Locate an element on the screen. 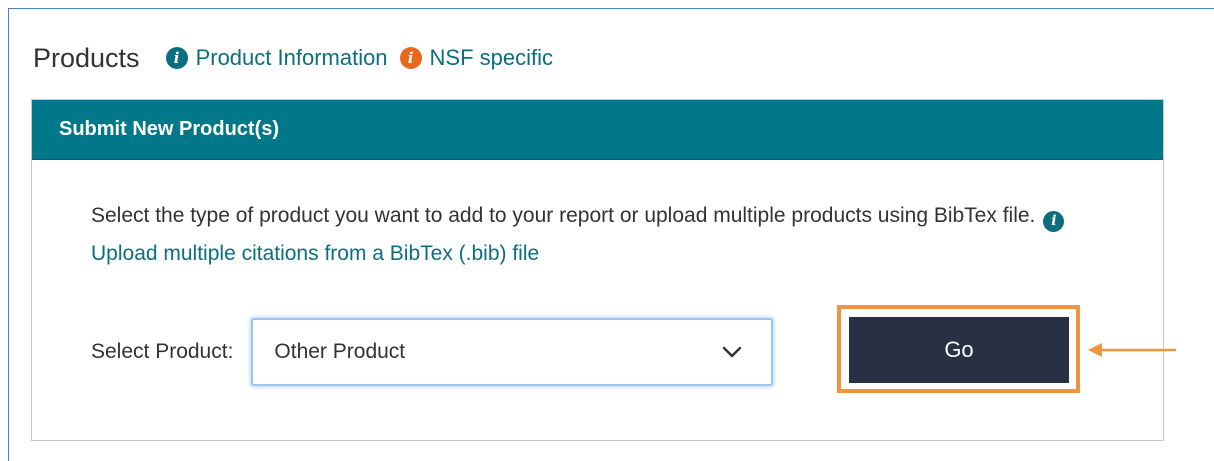  page-title: Products is located at coordinates (86, 57).